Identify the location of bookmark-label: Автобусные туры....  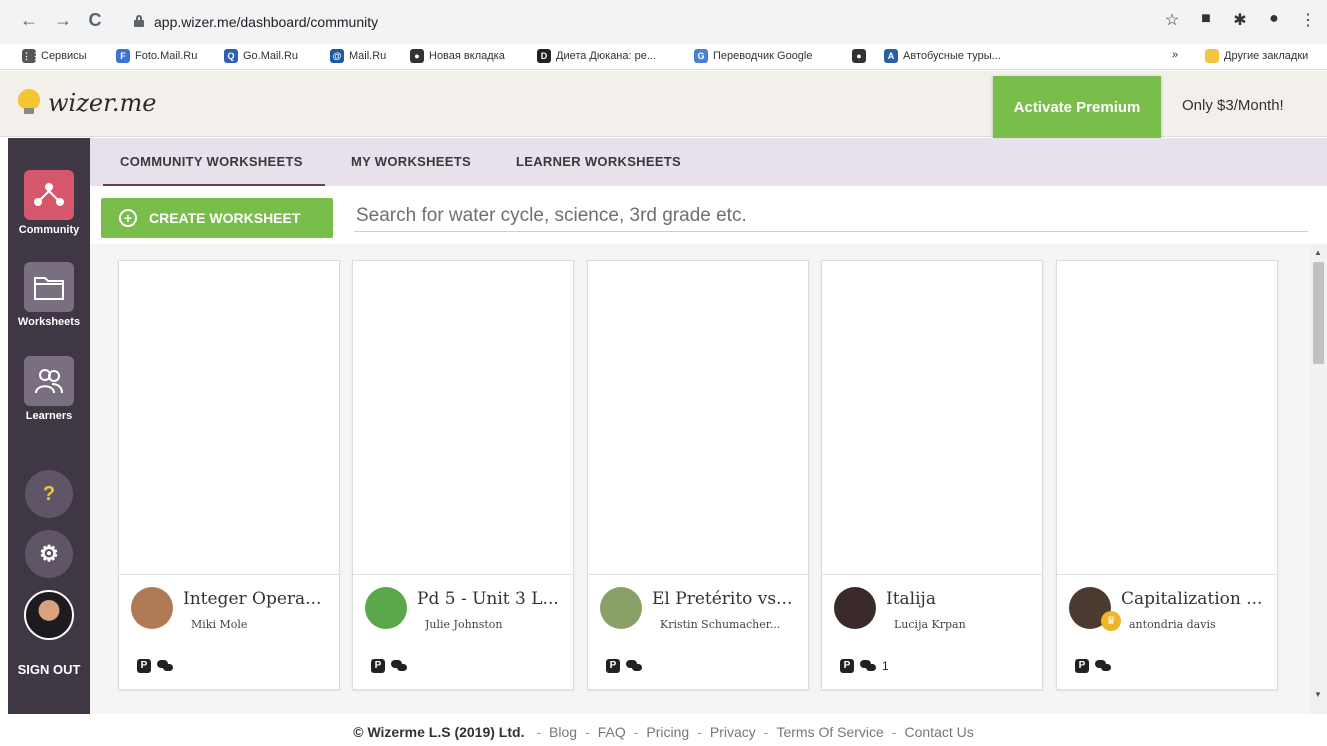
(952, 56).